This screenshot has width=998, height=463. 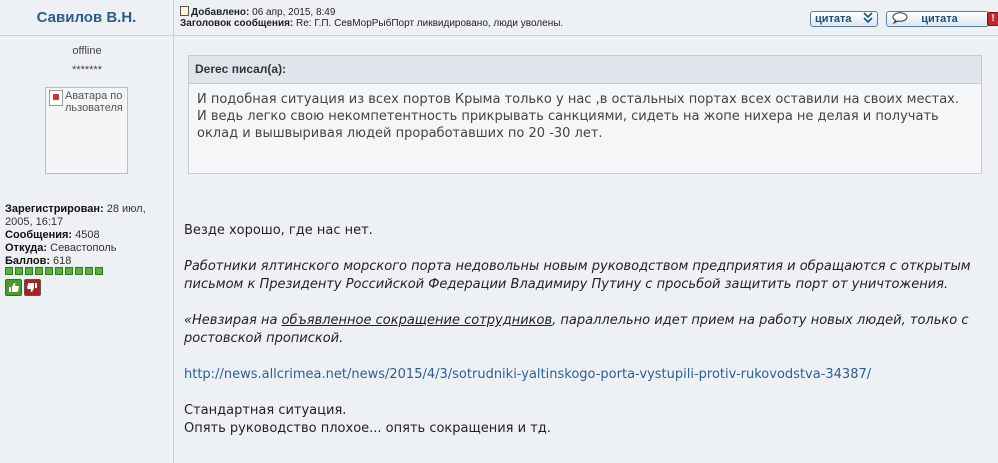 I want to click on author-name-bar: Савилов В.Н., so click(x=86, y=18).